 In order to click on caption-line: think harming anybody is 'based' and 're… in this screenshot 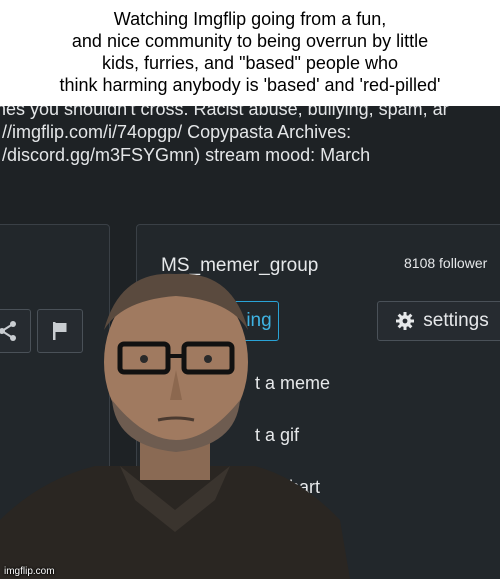, I will do `click(250, 85)`.